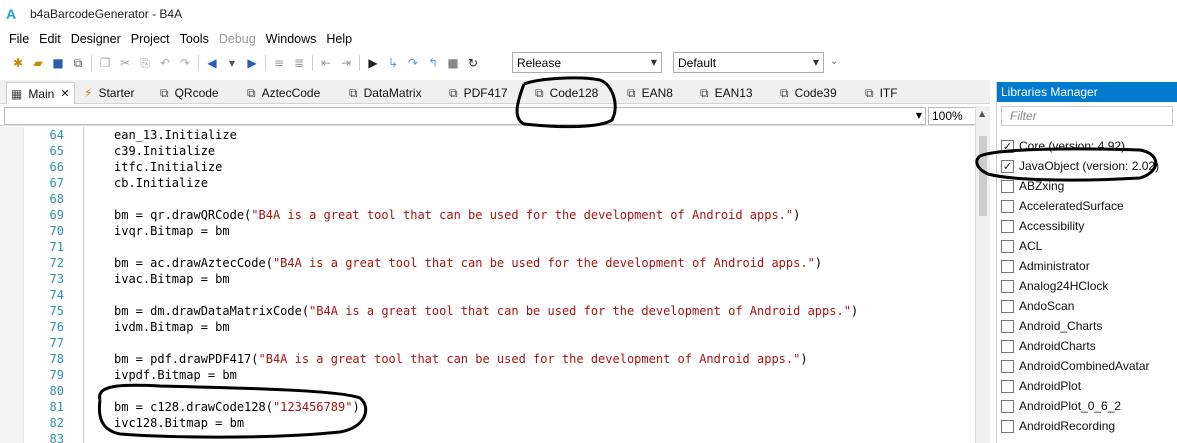  What do you see at coordinates (38, 63) in the screenshot?
I see `open-folder-icon: ▰` at bounding box center [38, 63].